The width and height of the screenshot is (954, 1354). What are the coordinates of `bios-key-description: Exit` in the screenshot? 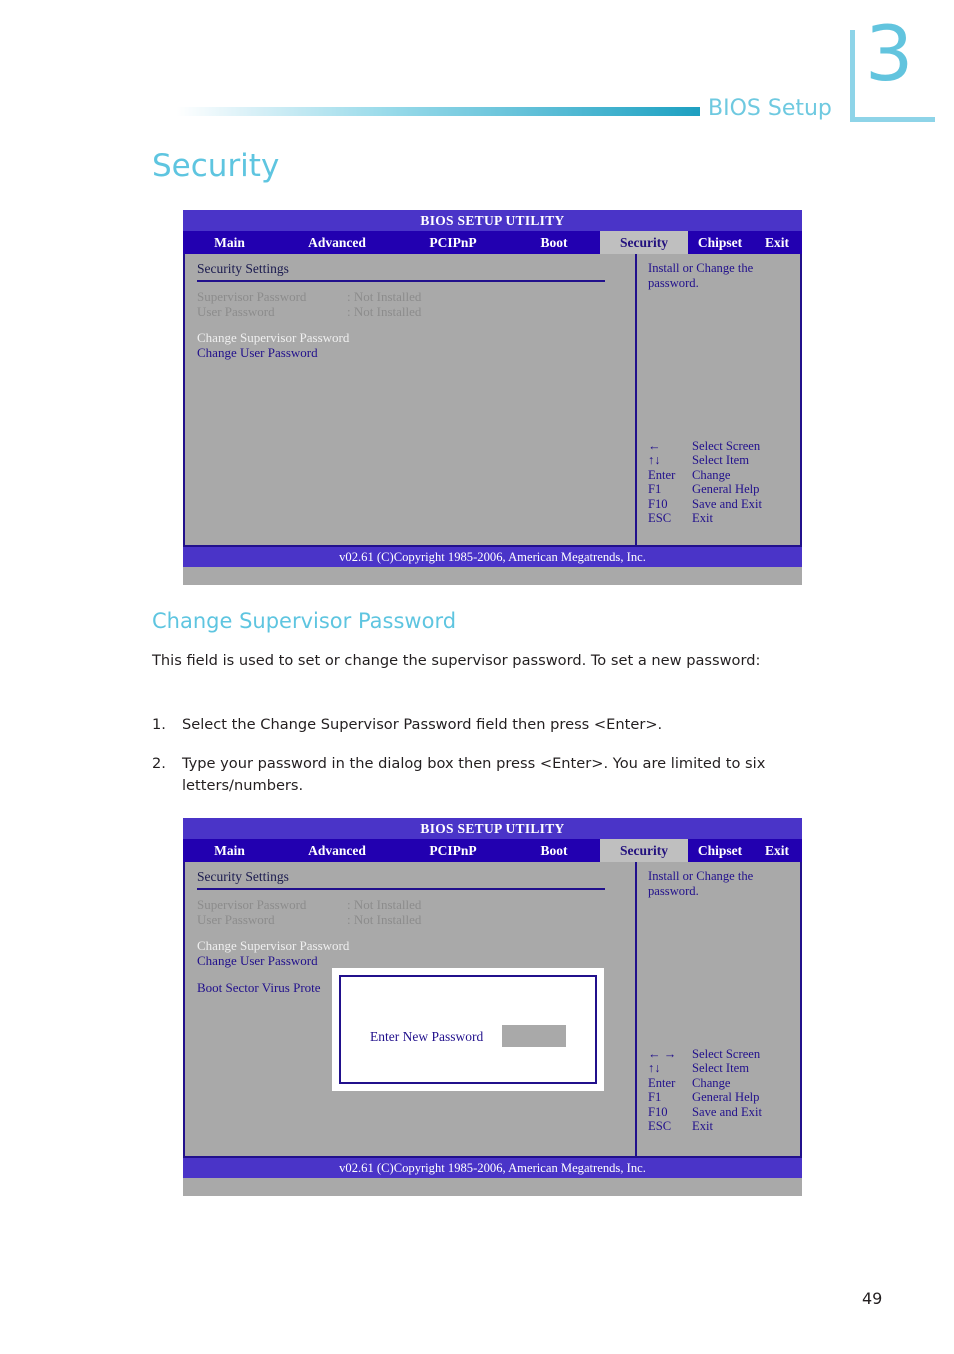 It's located at (702, 1126).